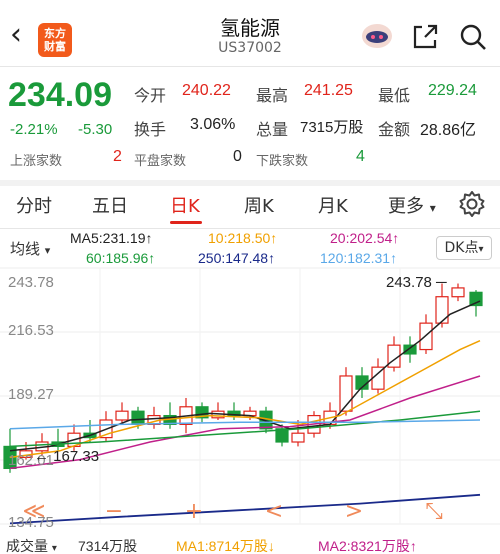 Image resolution: width=500 pixels, height=554 pixels. What do you see at coordinates (111, 238) in the screenshot?
I see `ma5-value: MA5:231.19↑` at bounding box center [111, 238].